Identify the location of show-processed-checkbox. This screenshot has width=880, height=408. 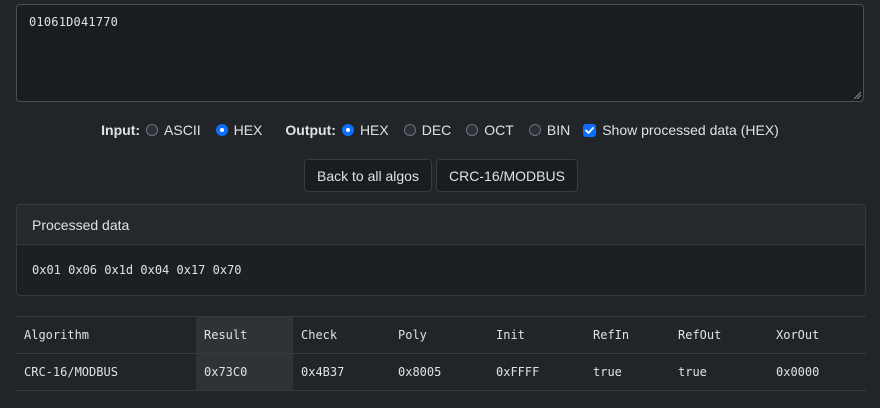
(590, 130).